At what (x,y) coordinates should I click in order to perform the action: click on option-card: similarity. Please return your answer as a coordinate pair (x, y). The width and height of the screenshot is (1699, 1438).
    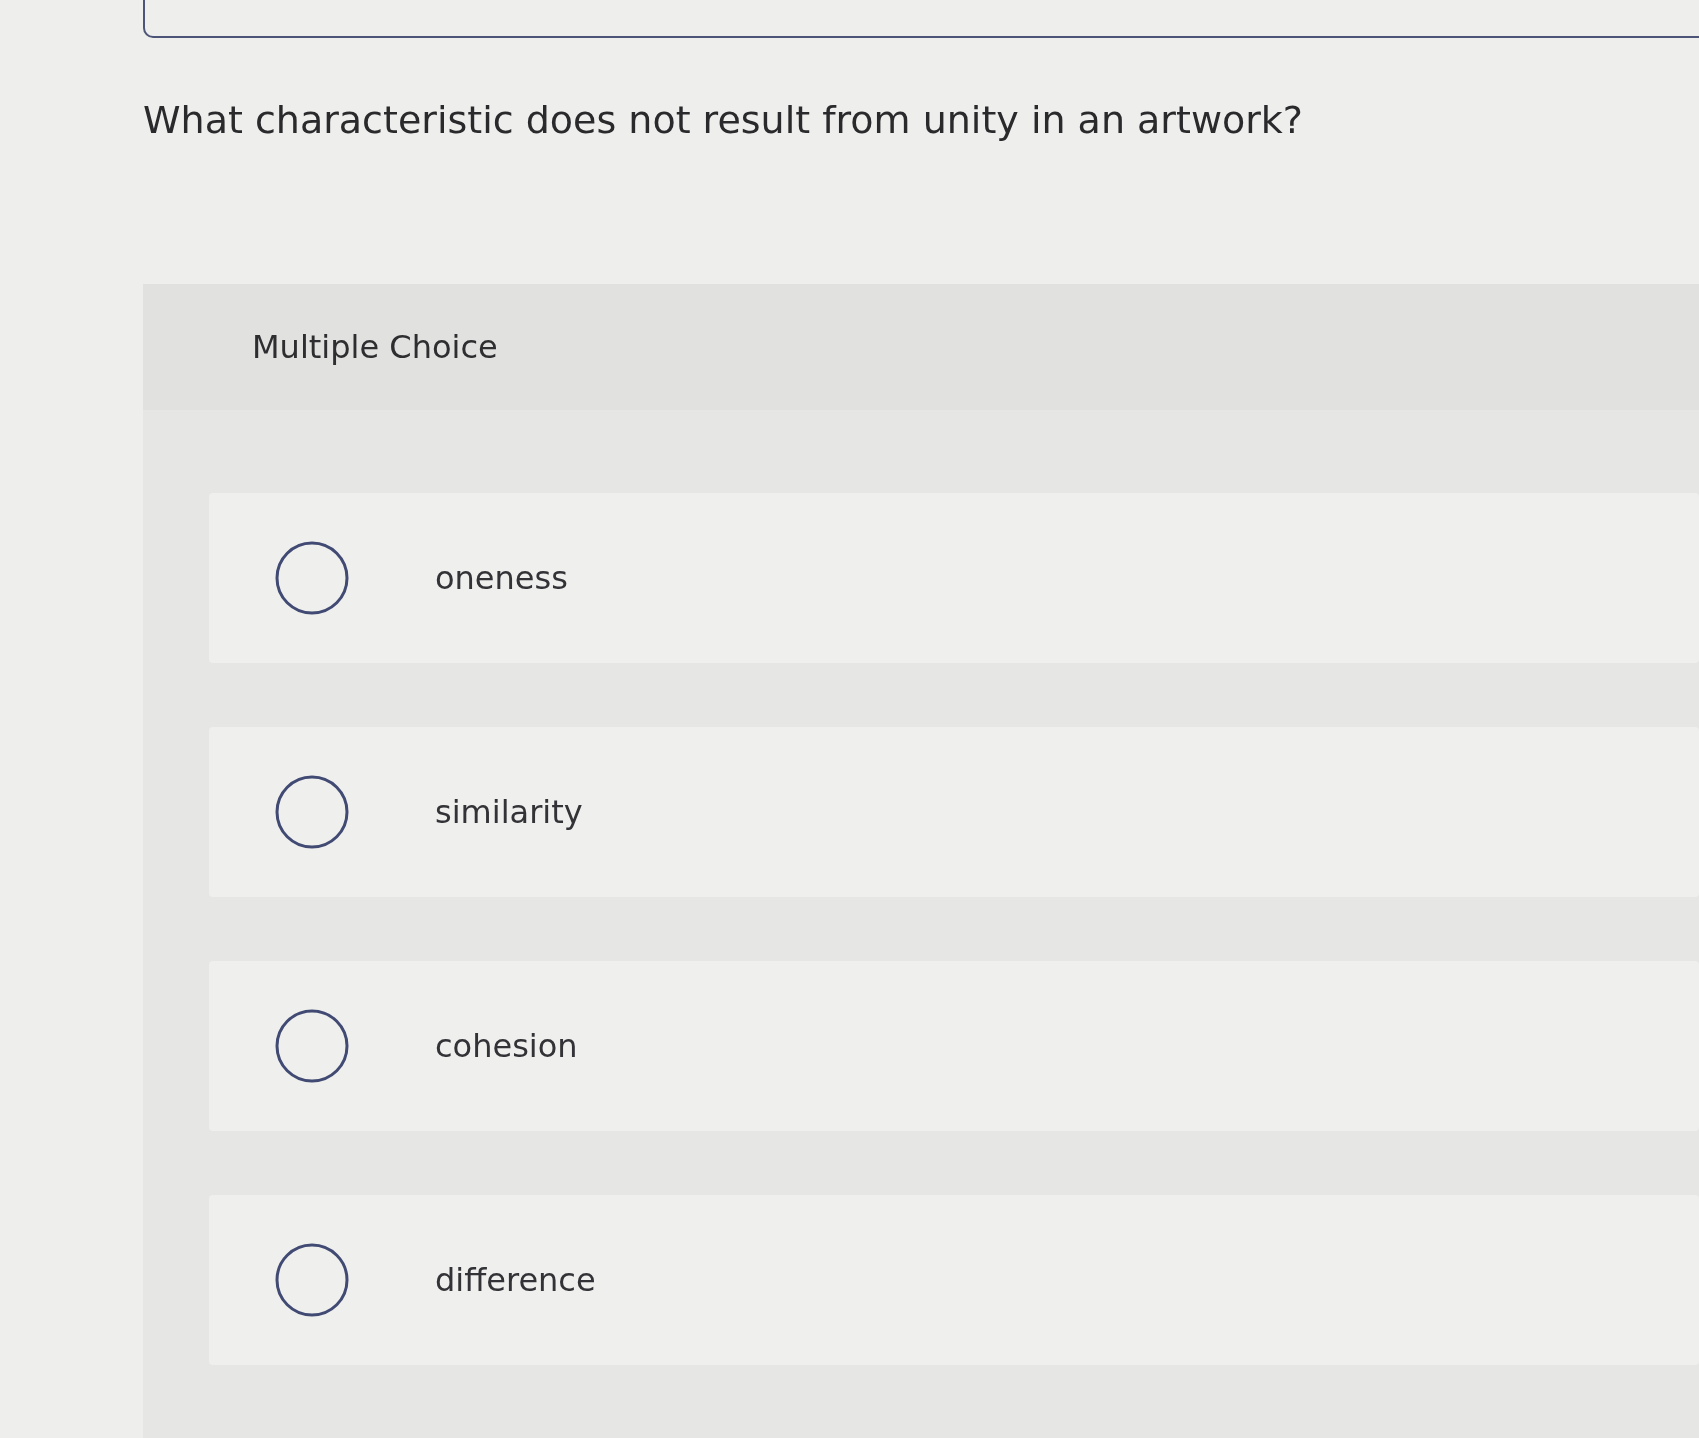
    Looking at the image, I should click on (954, 812).